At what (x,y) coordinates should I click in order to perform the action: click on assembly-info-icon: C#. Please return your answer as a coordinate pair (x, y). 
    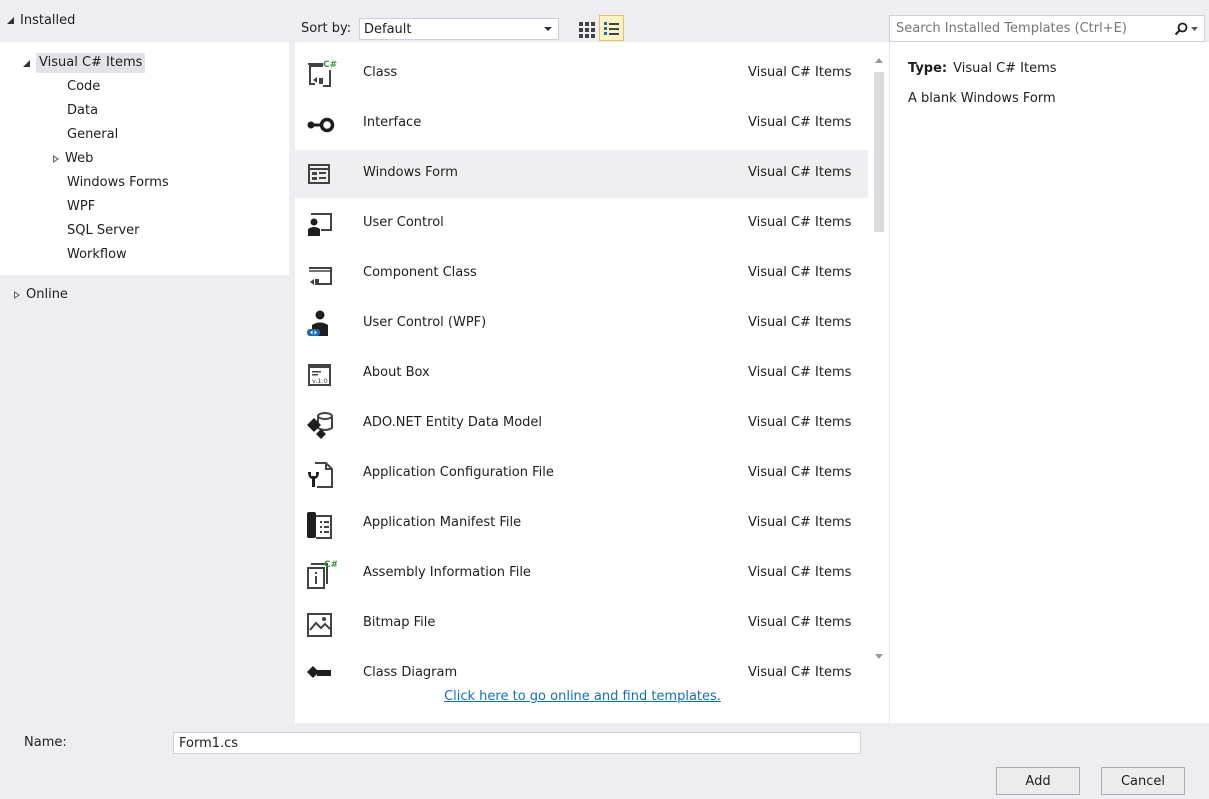
    Looking at the image, I should click on (322, 574).